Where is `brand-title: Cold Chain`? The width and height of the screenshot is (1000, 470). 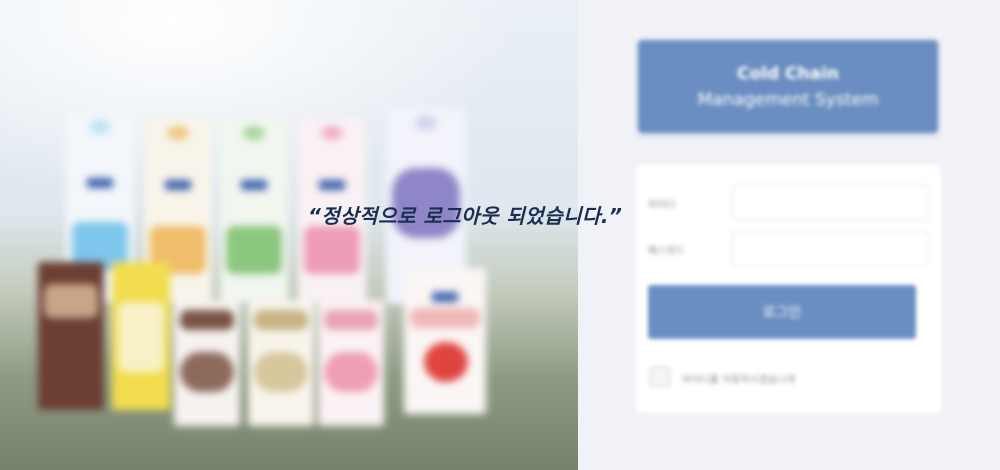
brand-title: Cold Chain is located at coordinates (788, 74).